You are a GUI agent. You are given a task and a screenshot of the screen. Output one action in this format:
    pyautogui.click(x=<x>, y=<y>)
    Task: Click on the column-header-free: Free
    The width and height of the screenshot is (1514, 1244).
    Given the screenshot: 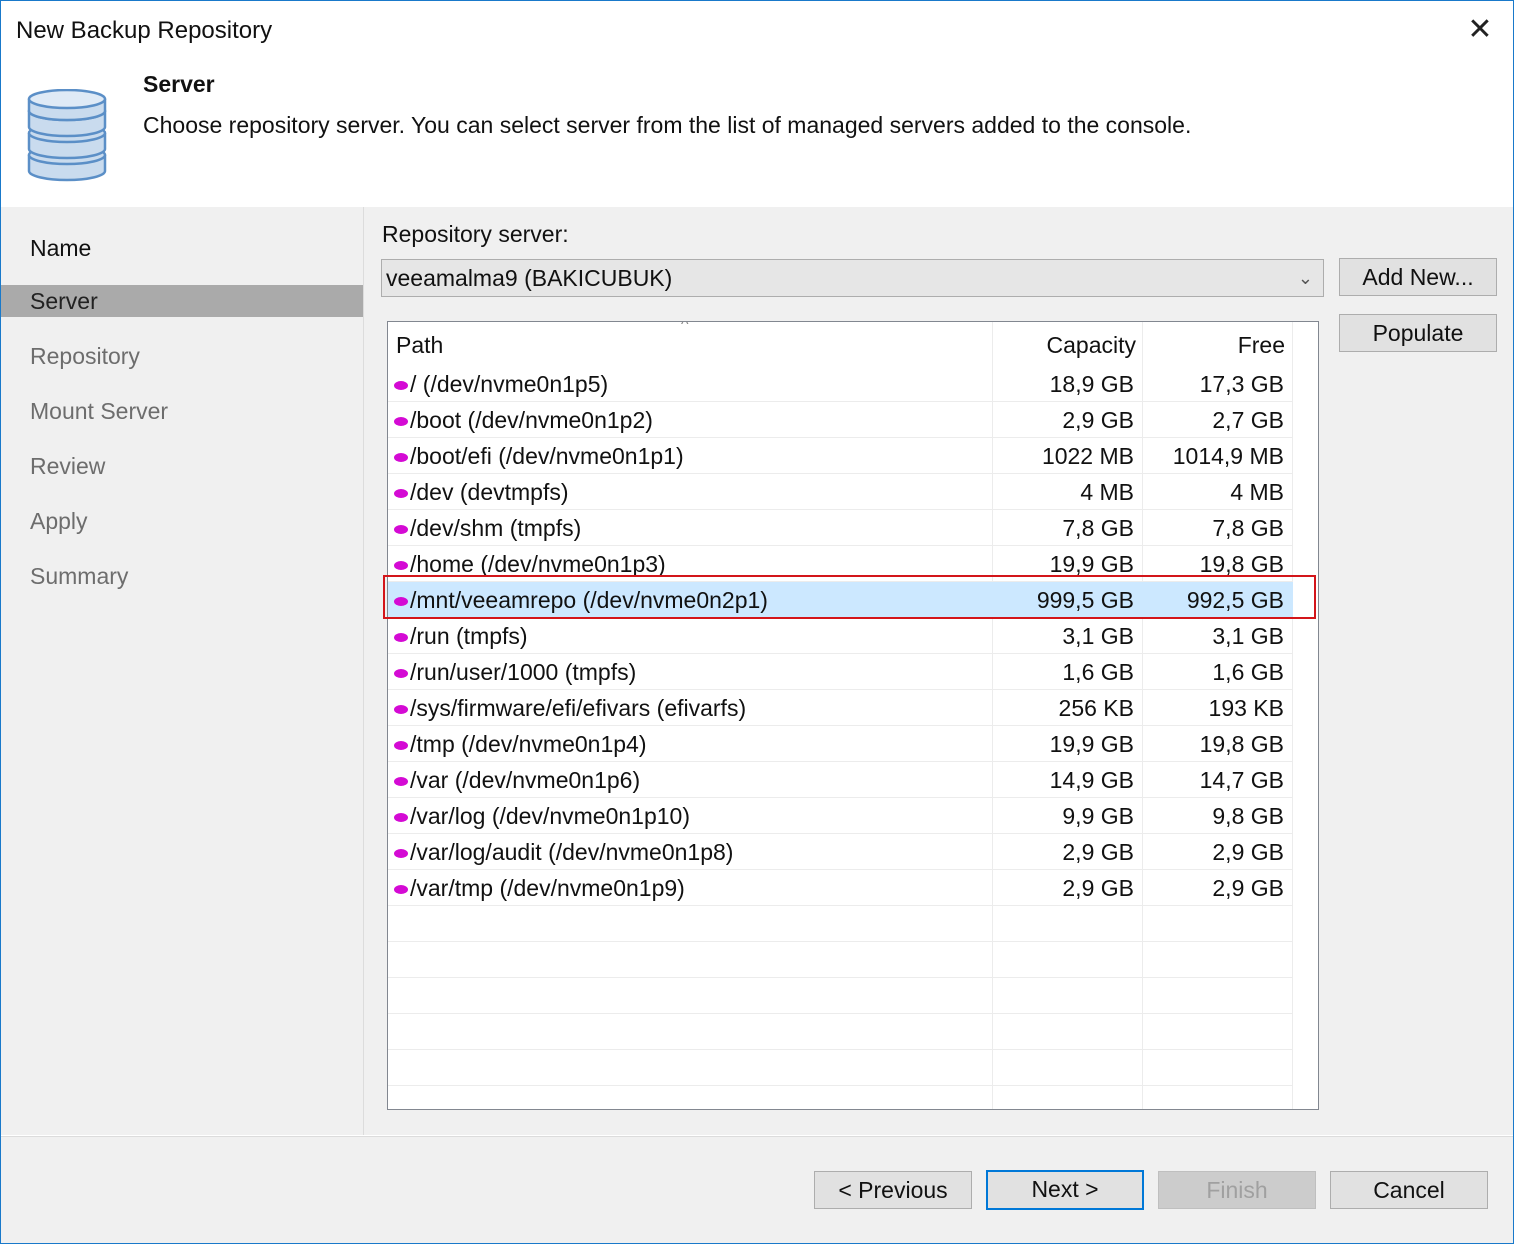 What is the action you would take?
    pyautogui.click(x=1214, y=344)
    